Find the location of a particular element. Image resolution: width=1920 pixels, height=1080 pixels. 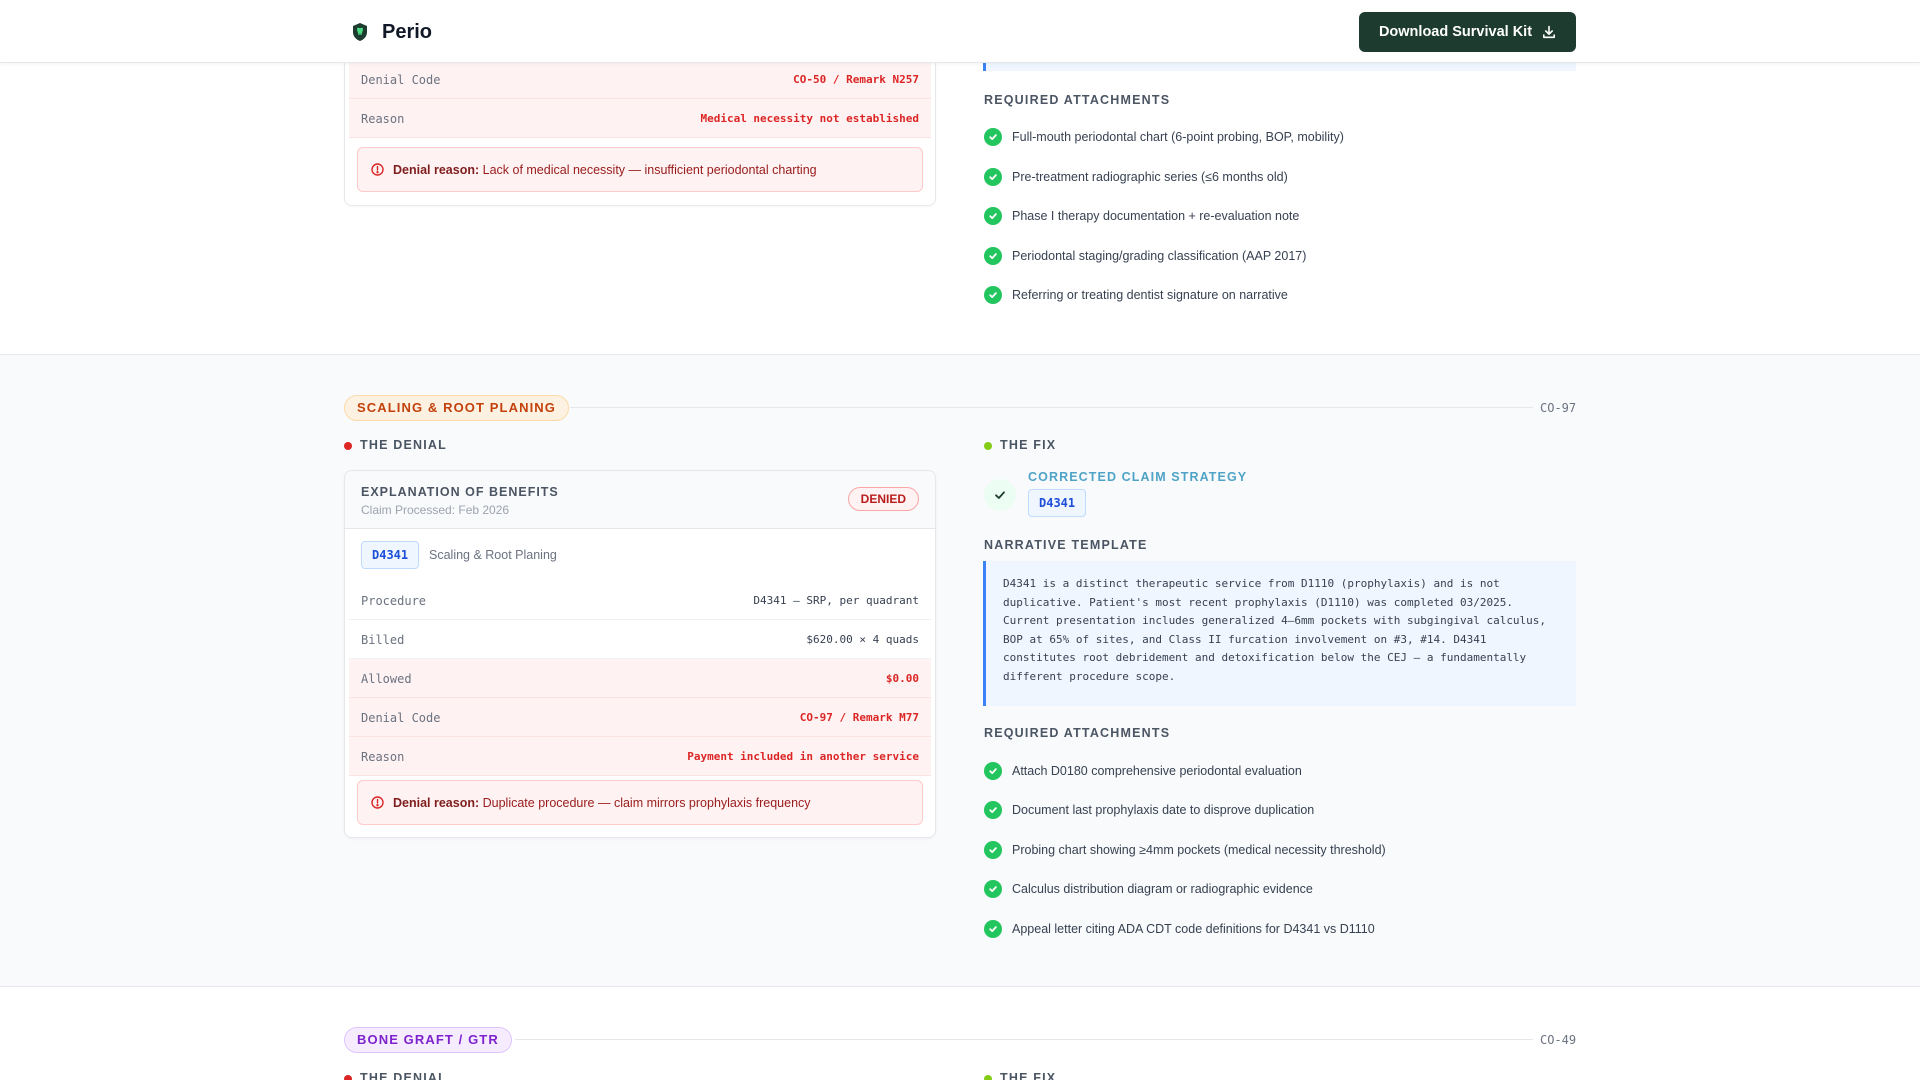

eob-row-procedure: Procedure D4341 — SRP, per quadrant is located at coordinates (640, 600).